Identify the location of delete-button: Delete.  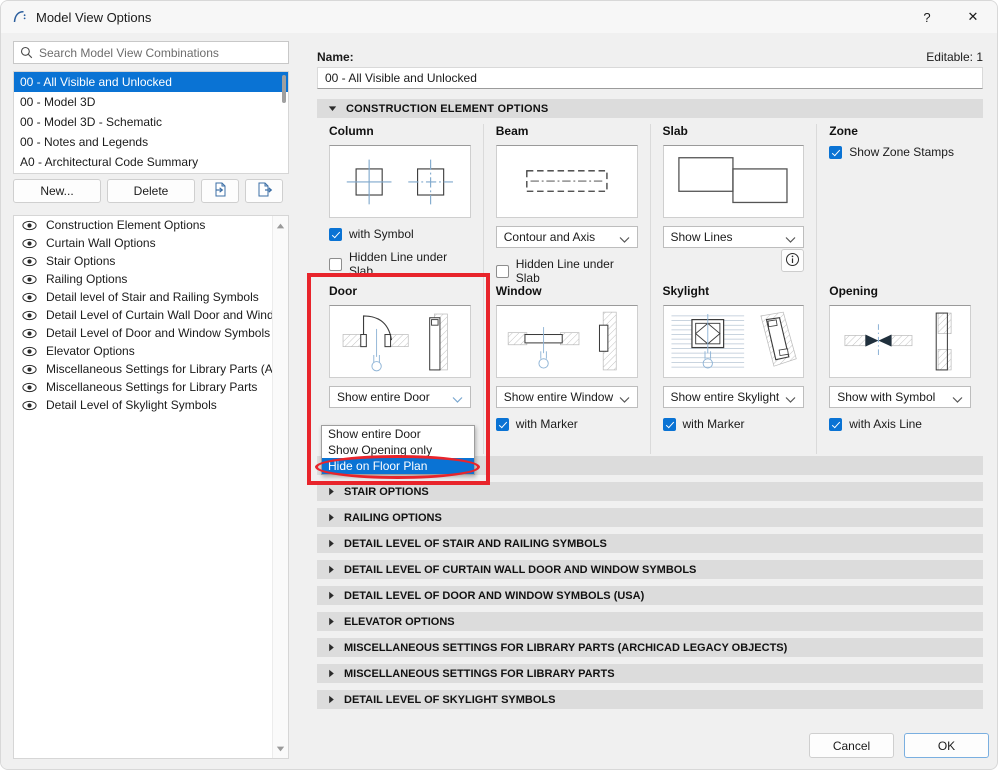
(151, 191).